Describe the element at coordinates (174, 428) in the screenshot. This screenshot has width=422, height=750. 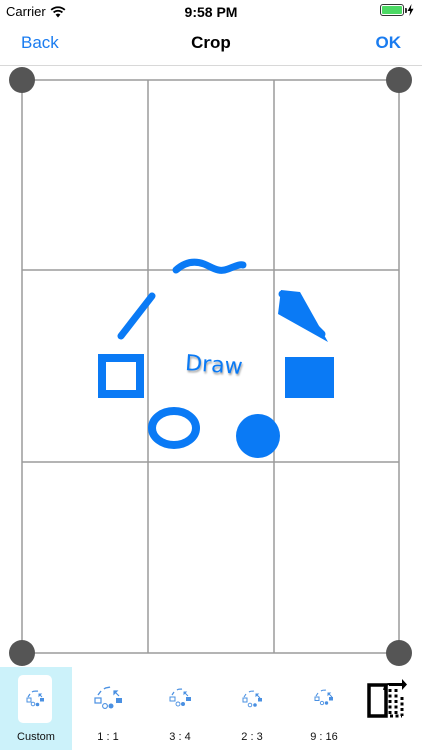
I see `circle-outline-icon` at that location.